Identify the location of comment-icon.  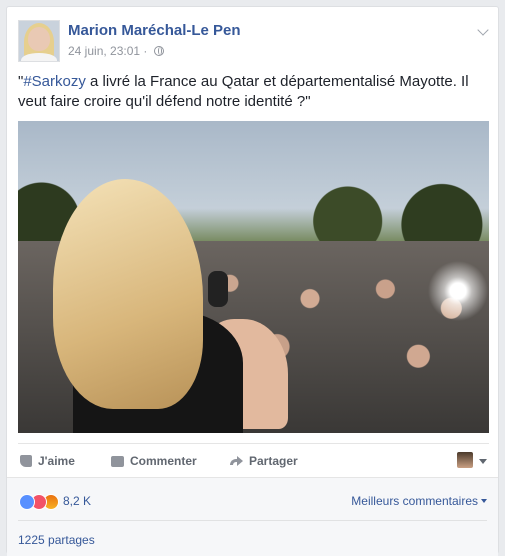
(117, 461).